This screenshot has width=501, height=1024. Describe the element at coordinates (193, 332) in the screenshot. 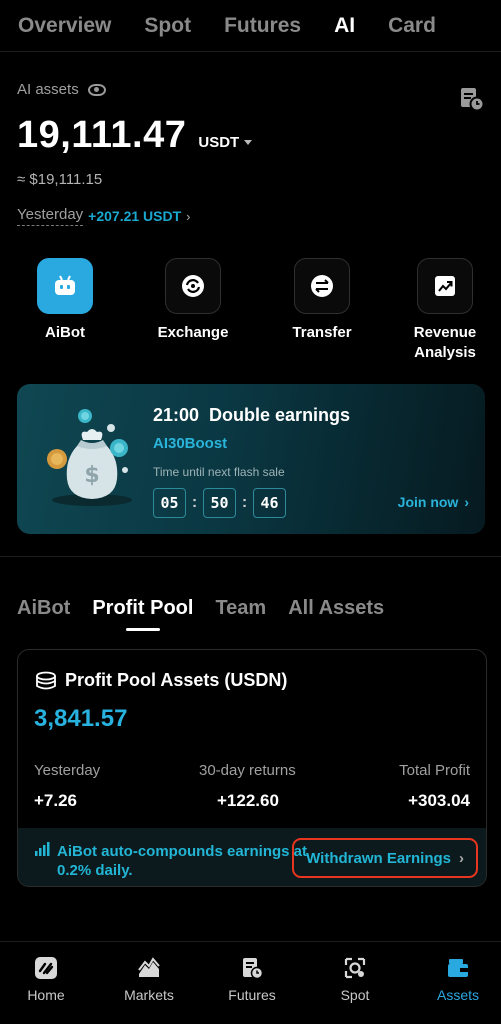

I see `exchange-label: Exchange` at that location.